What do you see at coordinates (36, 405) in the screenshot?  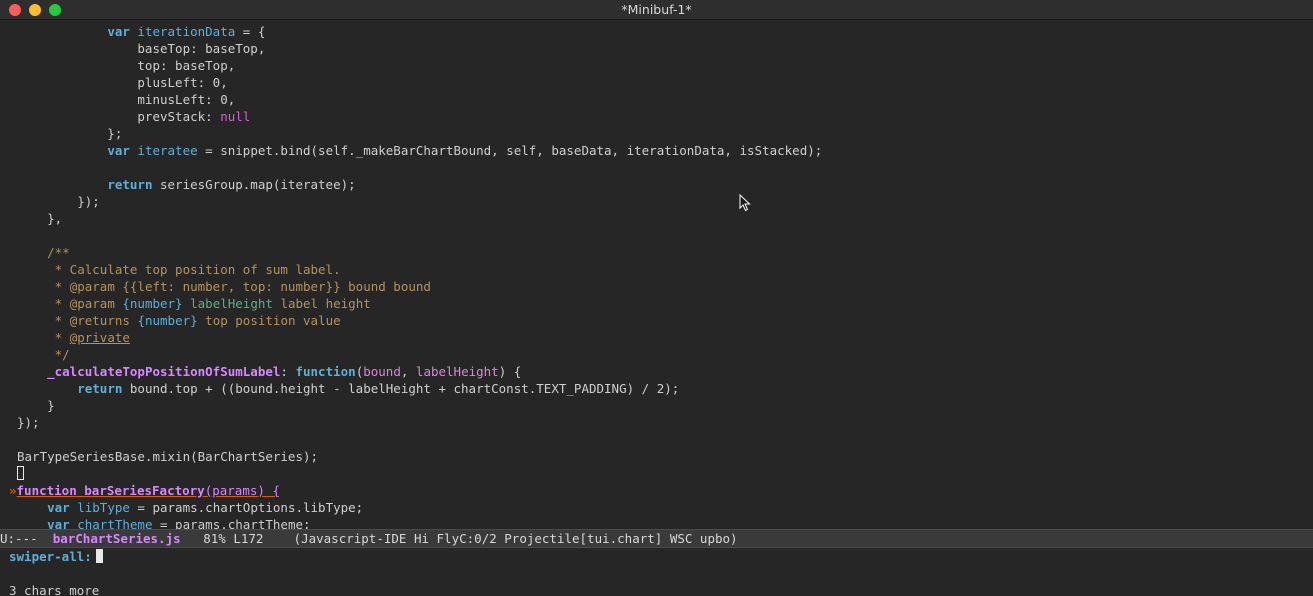 I see `code-token: }` at bounding box center [36, 405].